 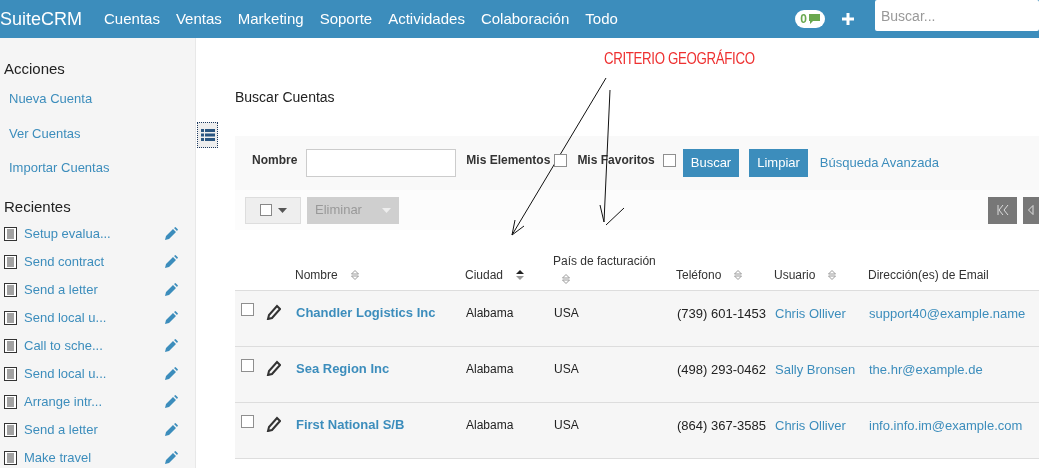 What do you see at coordinates (270, 19) in the screenshot?
I see `menu-item: Marketing` at bounding box center [270, 19].